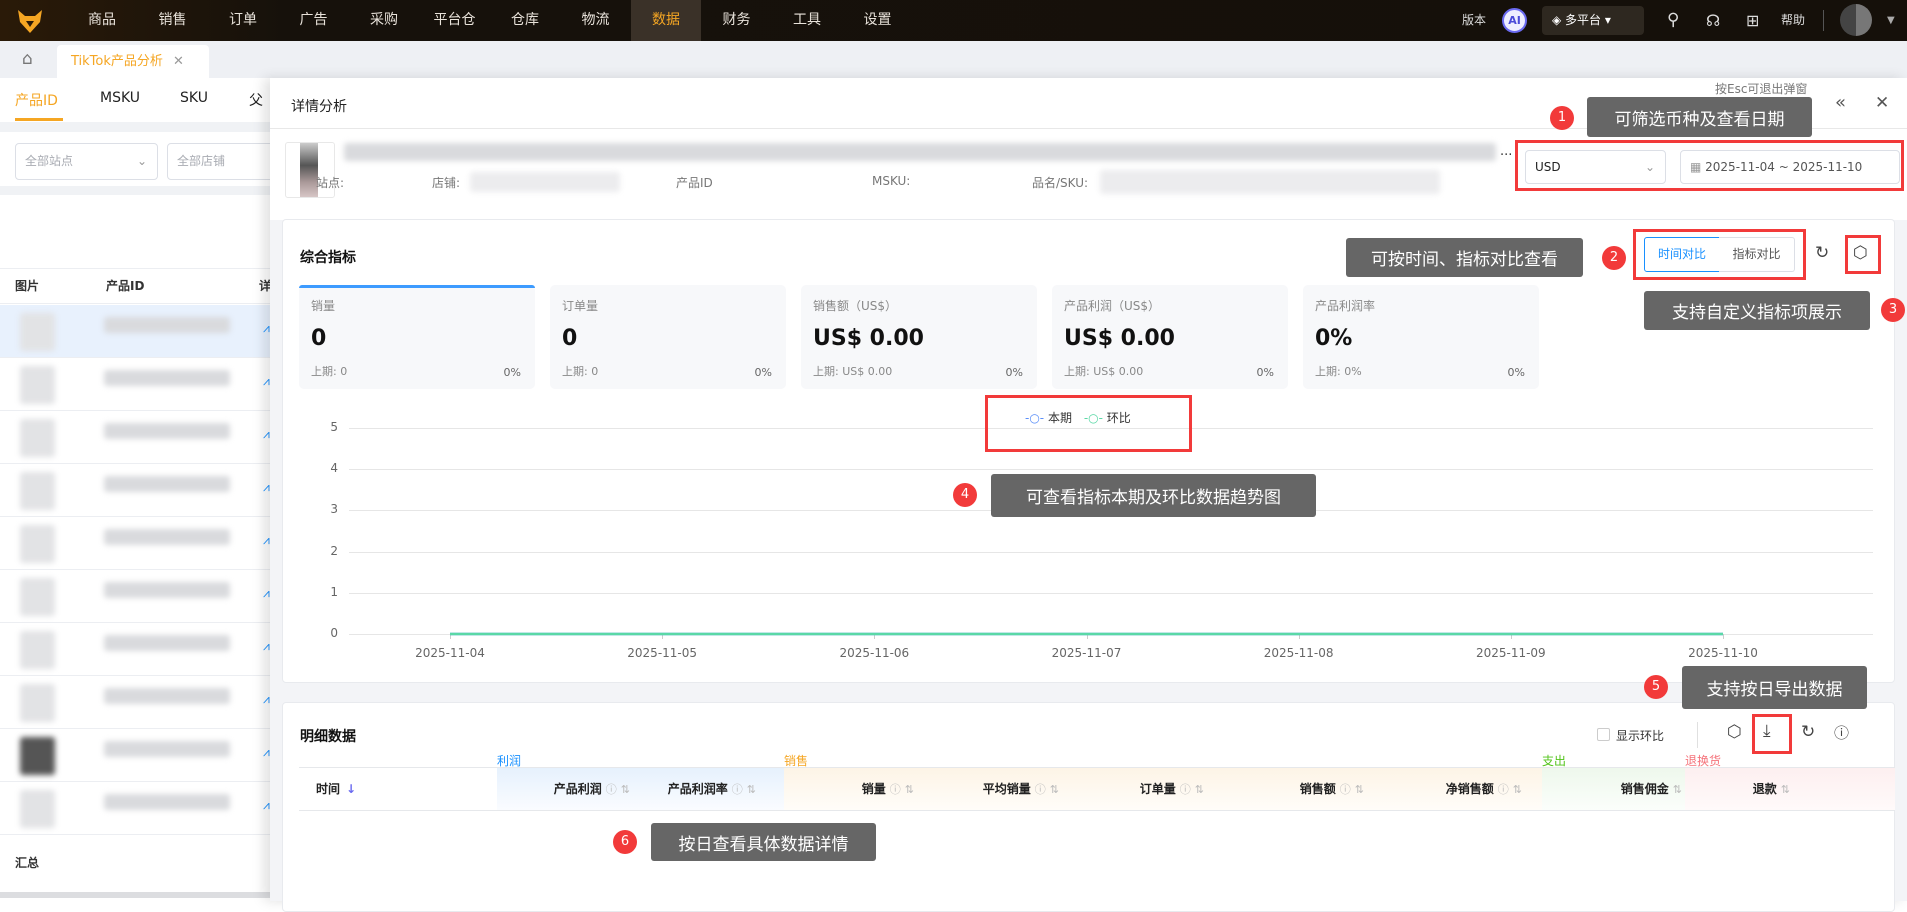 Image resolution: width=1907 pixels, height=912 pixels. Describe the element at coordinates (1856, 20) in the screenshot. I see `avatar` at that location.